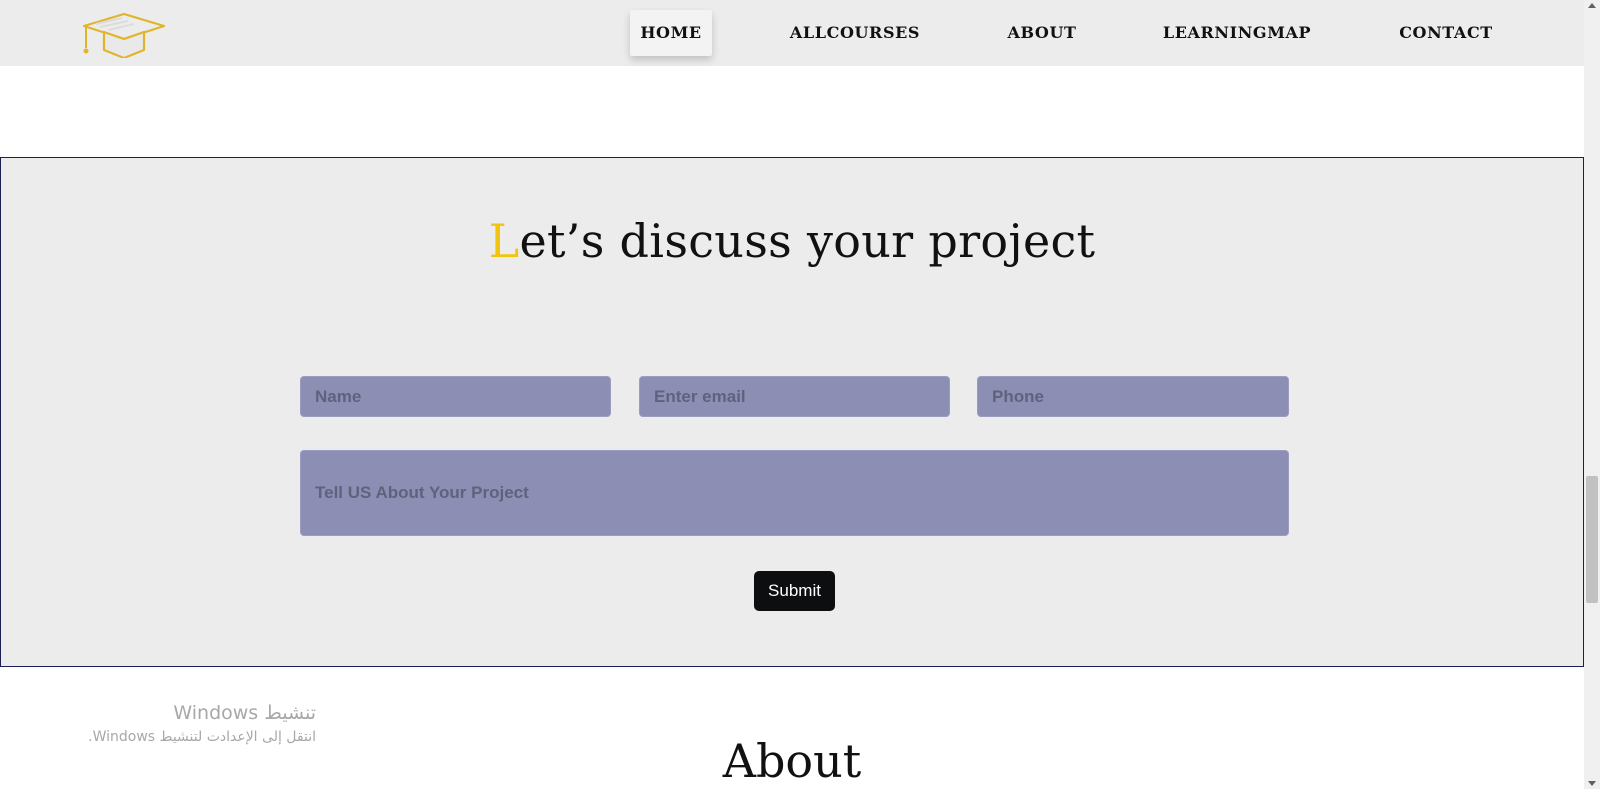  What do you see at coordinates (1133, 396) in the screenshot?
I see `phone-input` at bounding box center [1133, 396].